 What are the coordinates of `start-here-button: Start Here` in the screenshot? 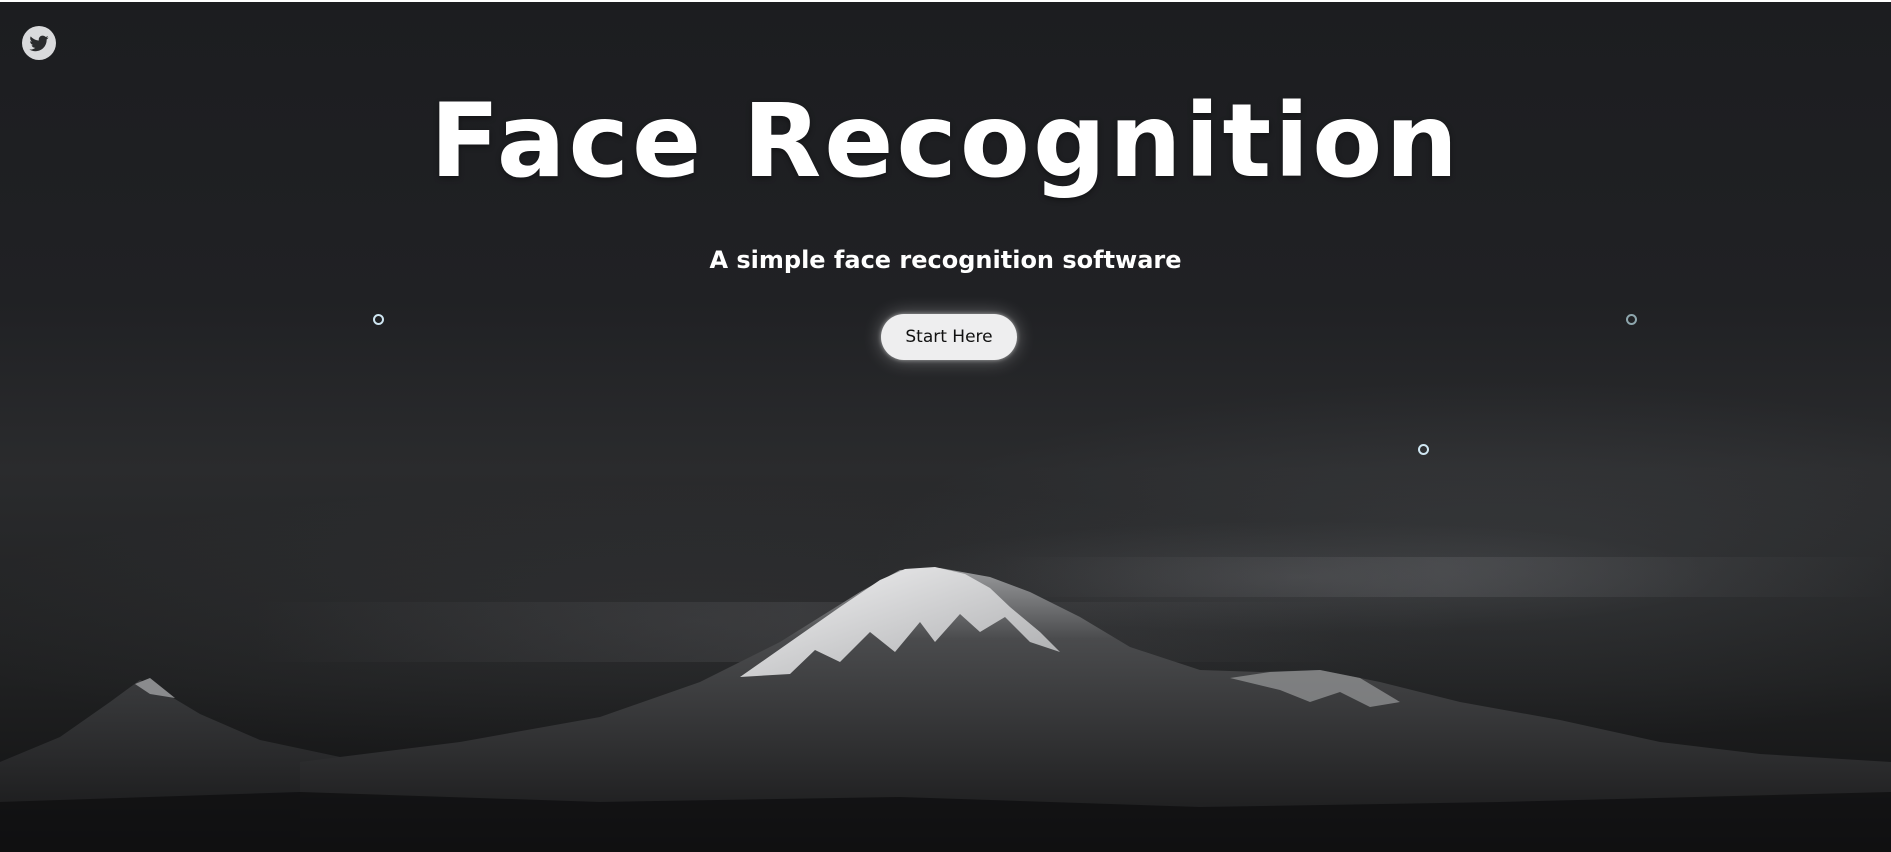 It's located at (949, 337).